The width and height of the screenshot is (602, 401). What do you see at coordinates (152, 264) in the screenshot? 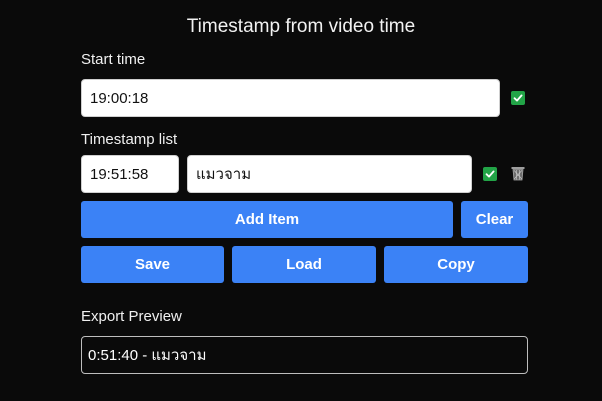
I see `save-button: Save` at bounding box center [152, 264].